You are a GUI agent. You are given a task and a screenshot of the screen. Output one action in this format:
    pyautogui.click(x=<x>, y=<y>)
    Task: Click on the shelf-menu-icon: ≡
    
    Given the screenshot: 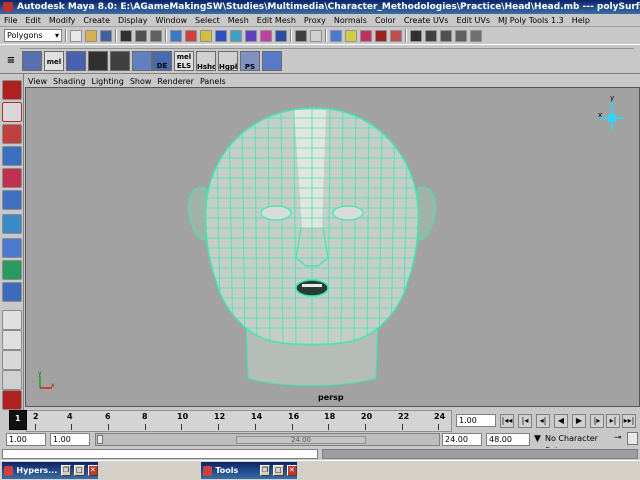 What is the action you would take?
    pyautogui.click(x=11, y=61)
    